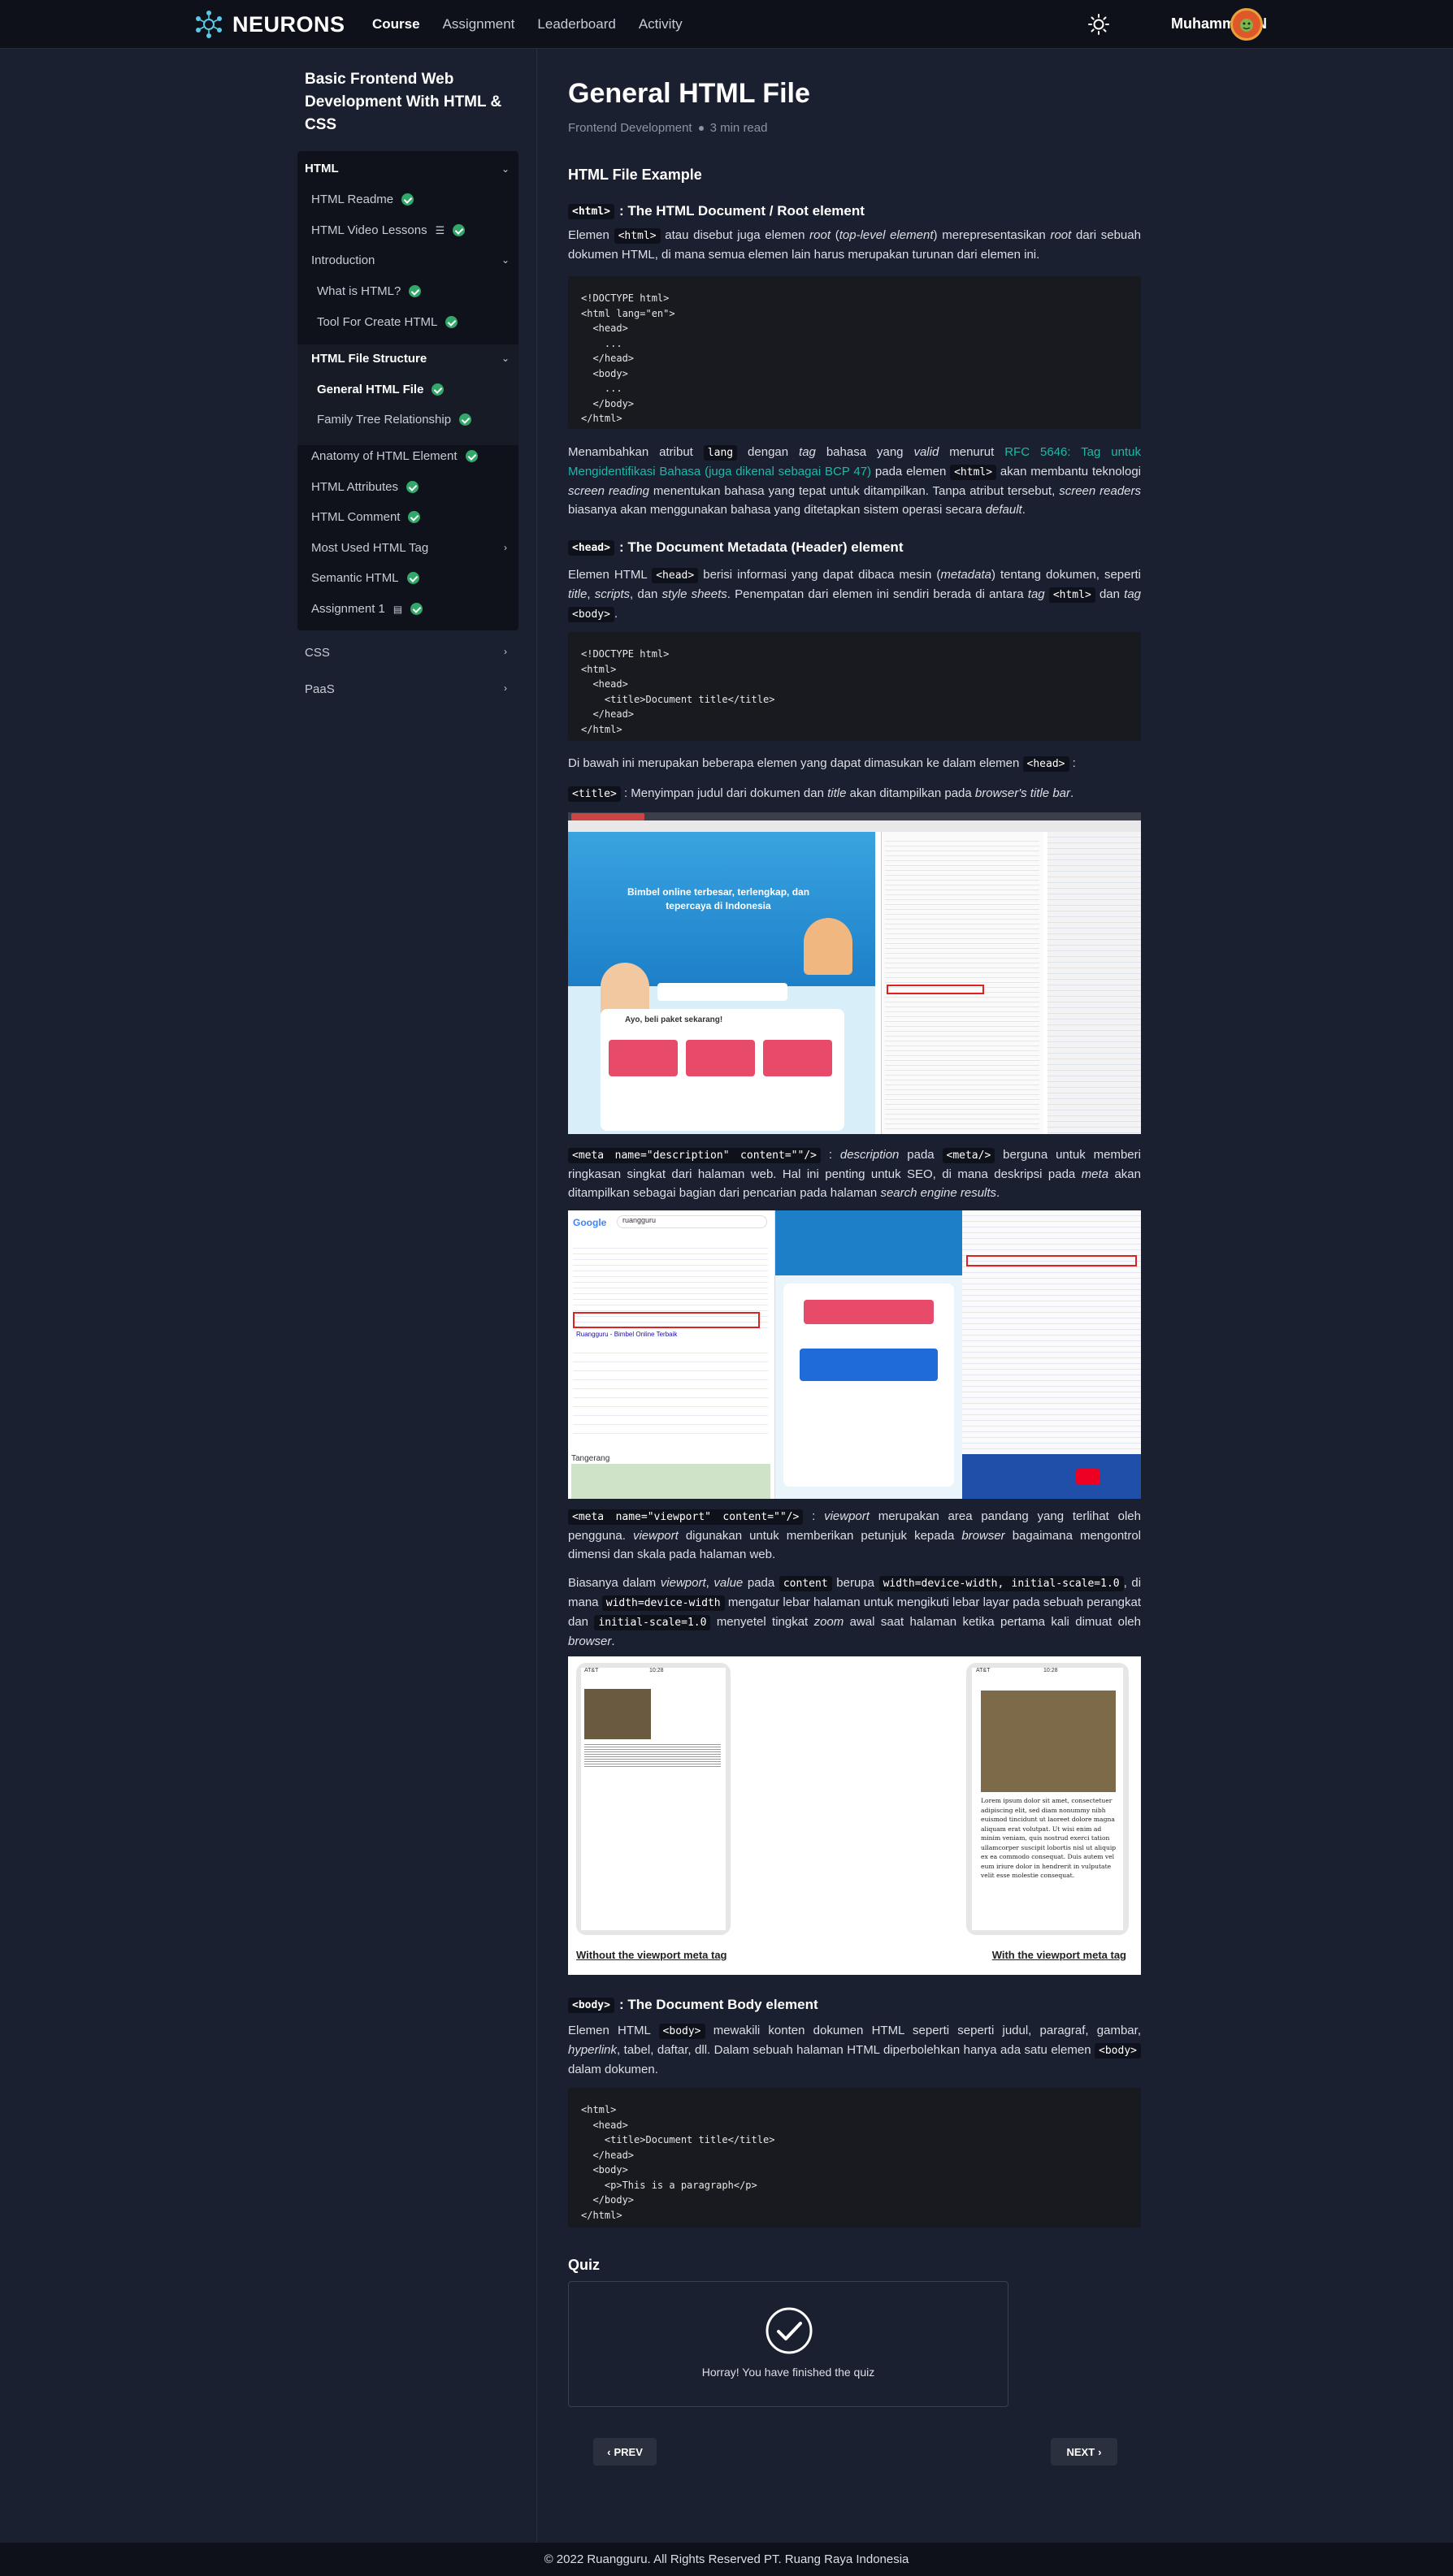 Image resolution: width=1453 pixels, height=2576 pixels. I want to click on sidebar-section-label: PaaS, so click(320, 689).